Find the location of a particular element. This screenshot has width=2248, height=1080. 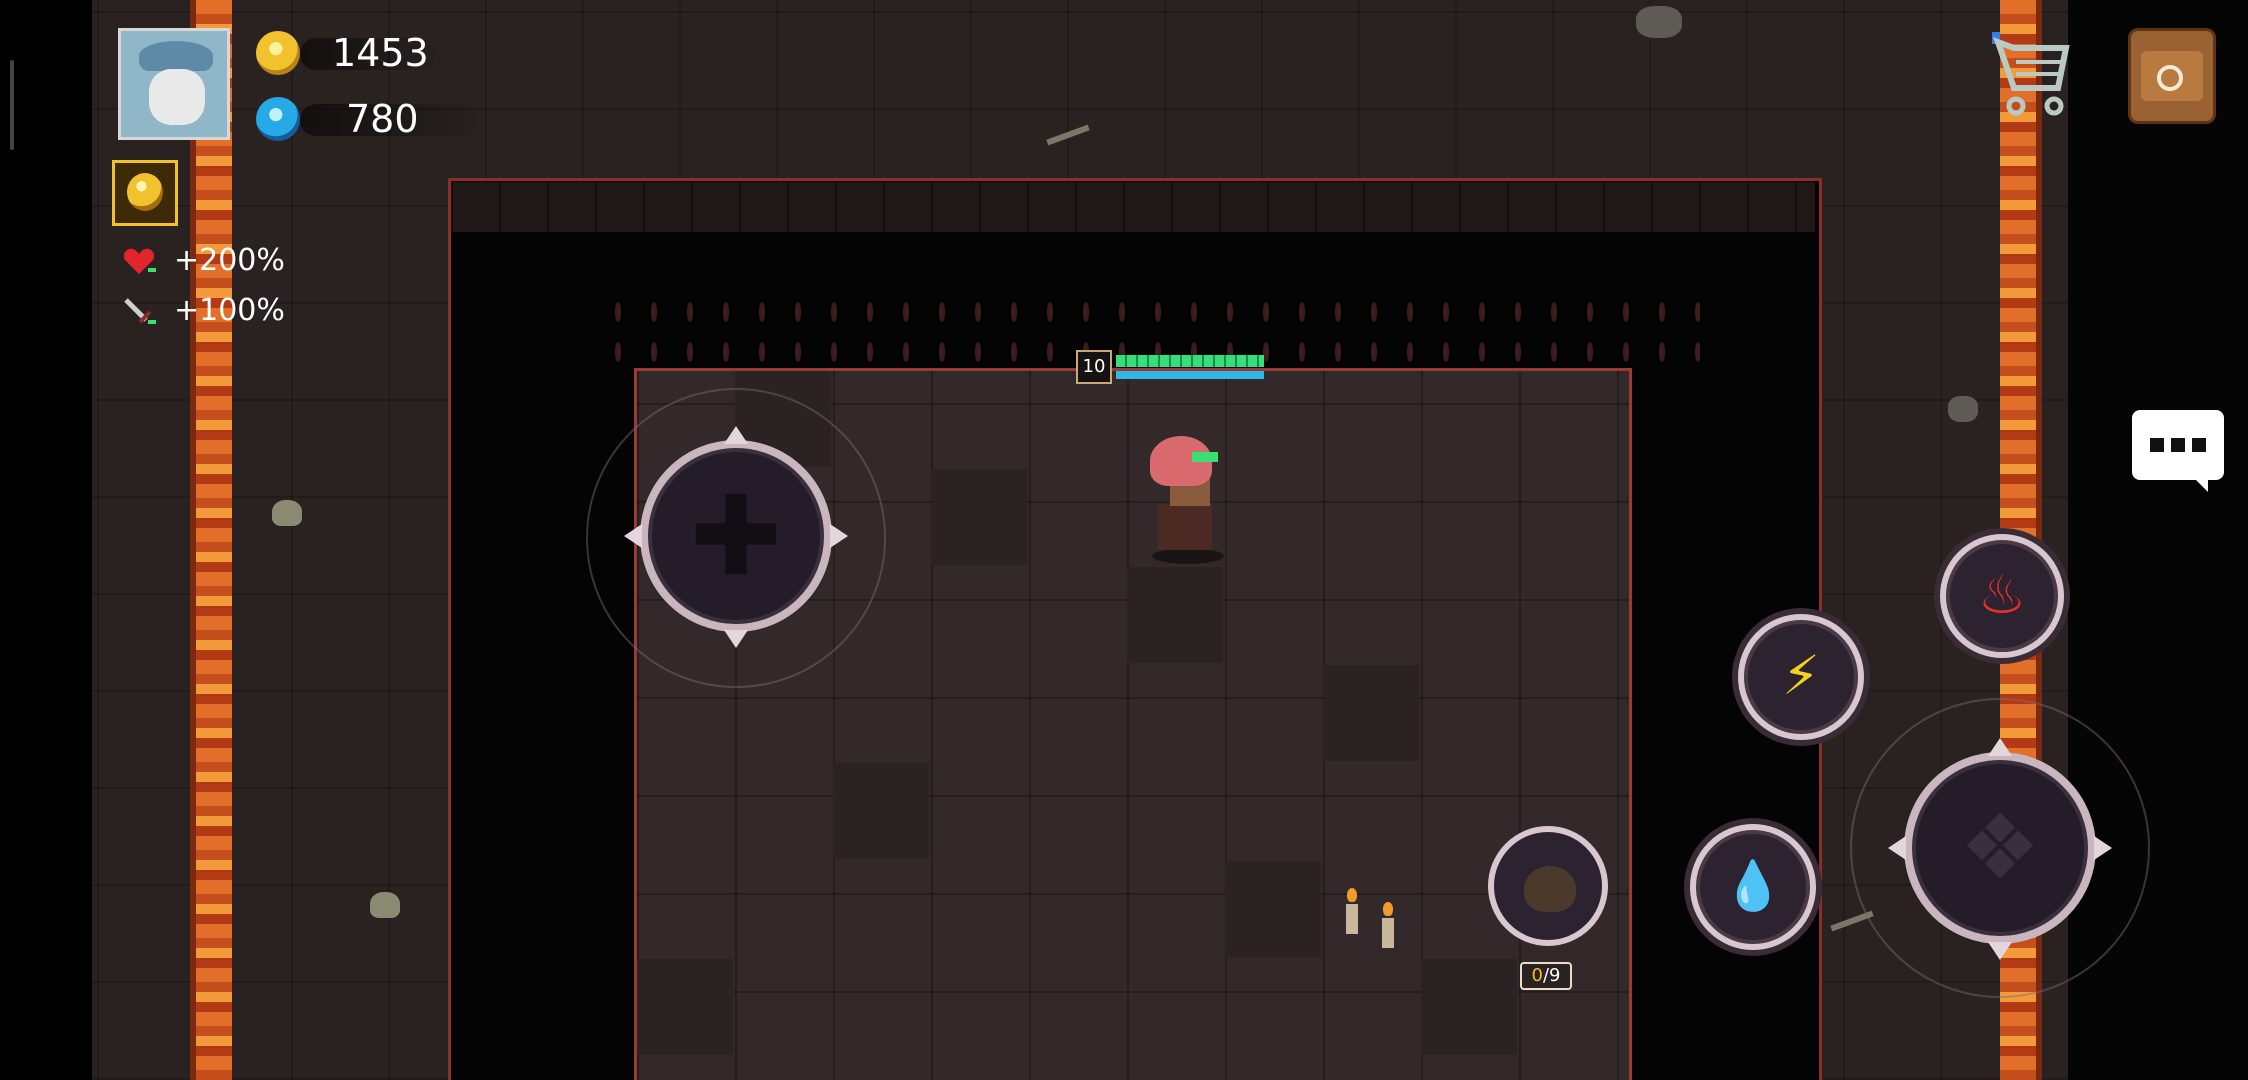

buff-slot is located at coordinates (145, 193).